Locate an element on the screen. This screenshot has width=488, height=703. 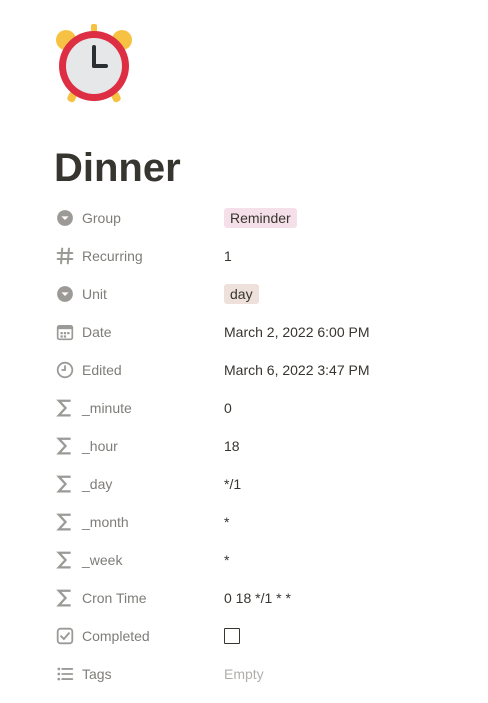
property-row-unit: Unit day is located at coordinates (264, 294).